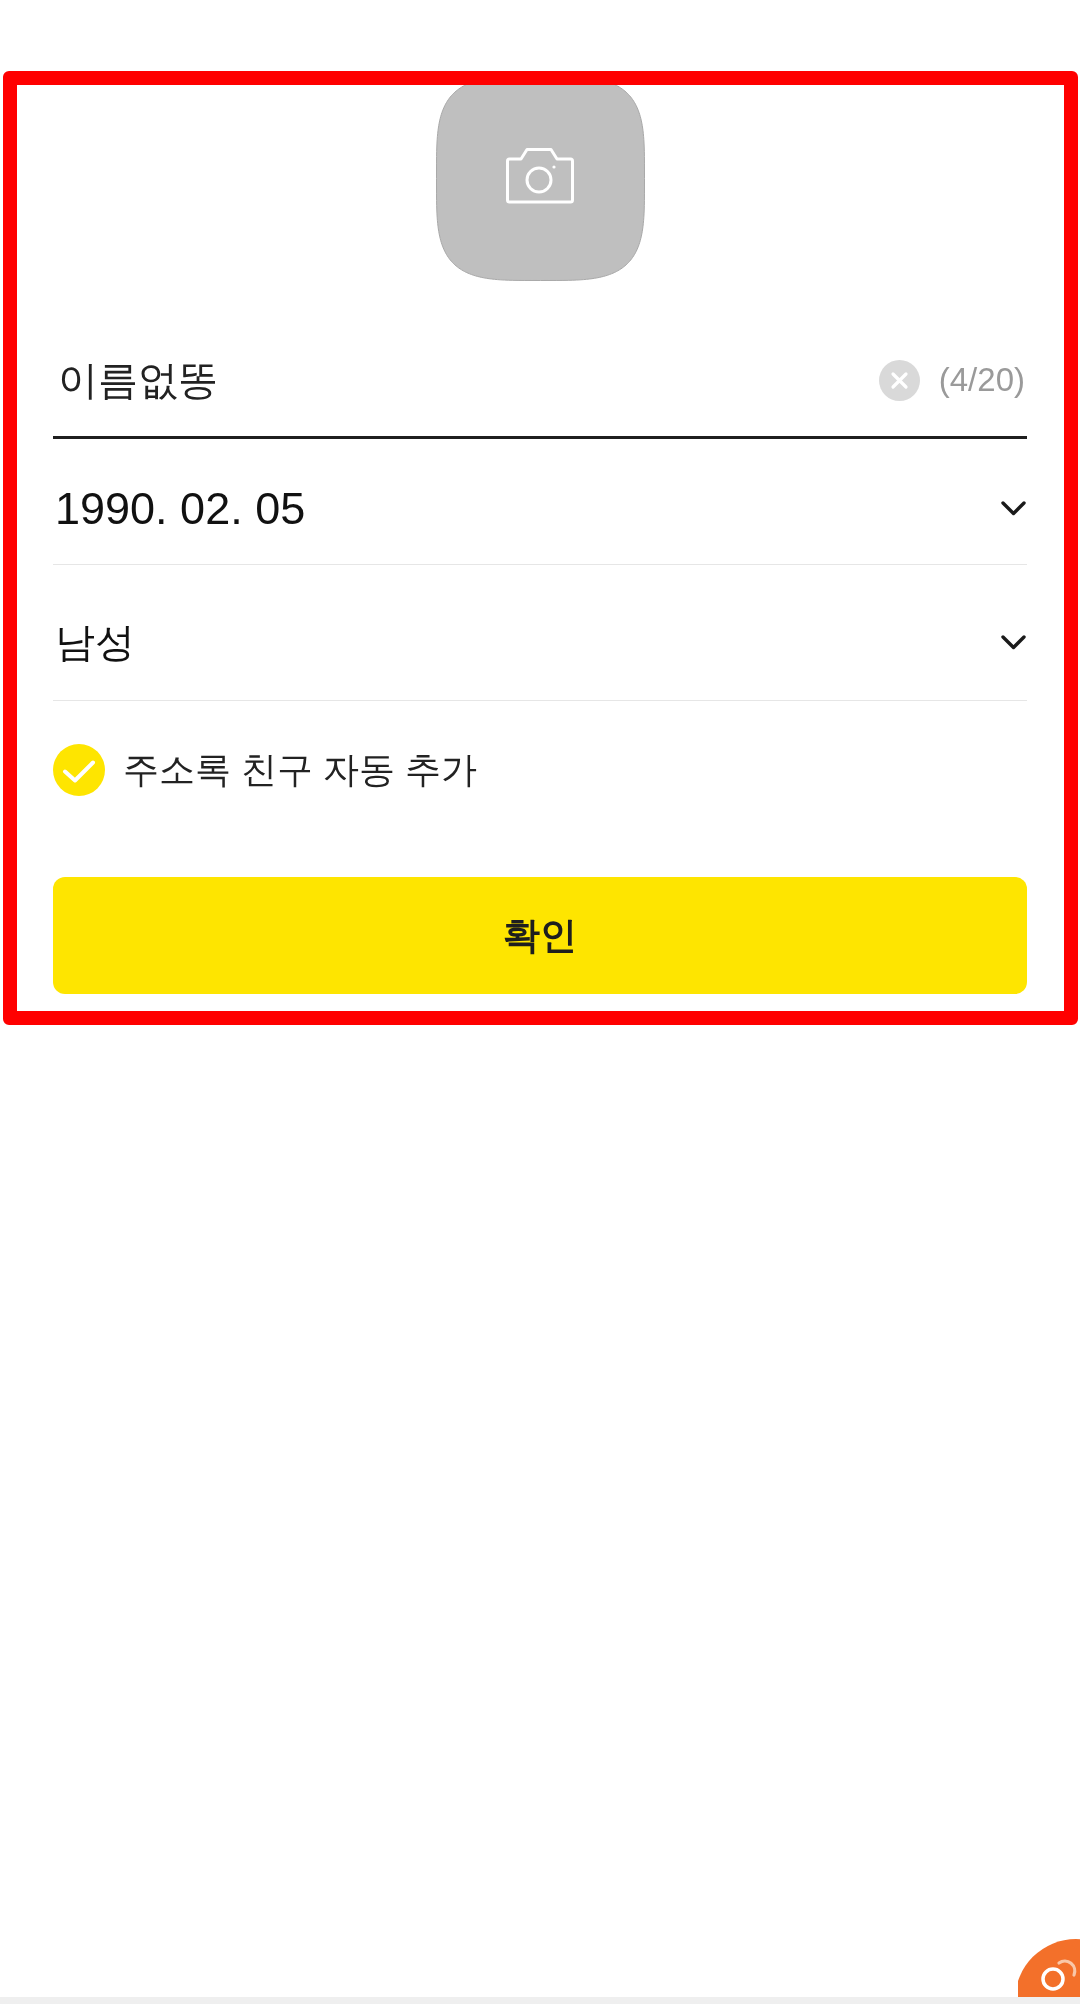 The width and height of the screenshot is (1080, 2004). I want to click on floating-button, so click(1049, 1967).